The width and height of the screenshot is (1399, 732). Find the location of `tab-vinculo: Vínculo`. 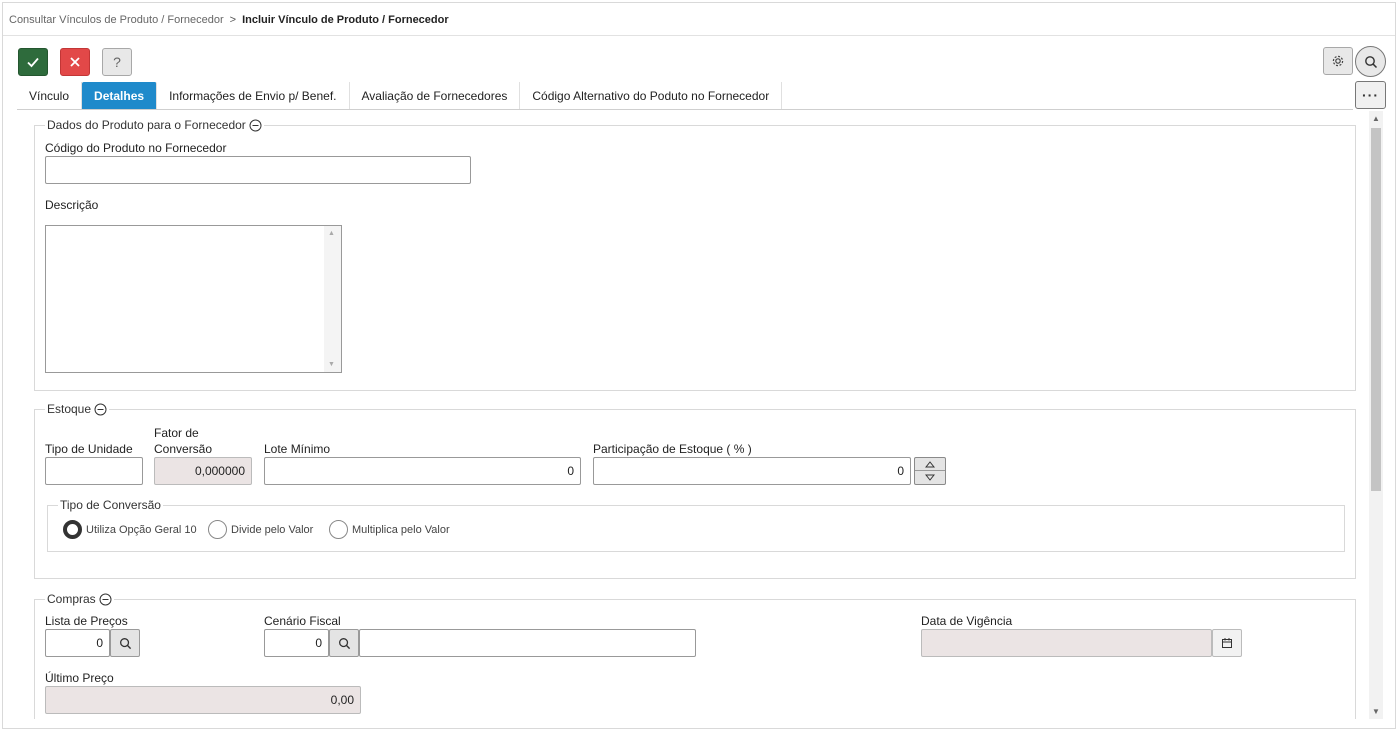

tab-vinculo: Vínculo is located at coordinates (50, 96).